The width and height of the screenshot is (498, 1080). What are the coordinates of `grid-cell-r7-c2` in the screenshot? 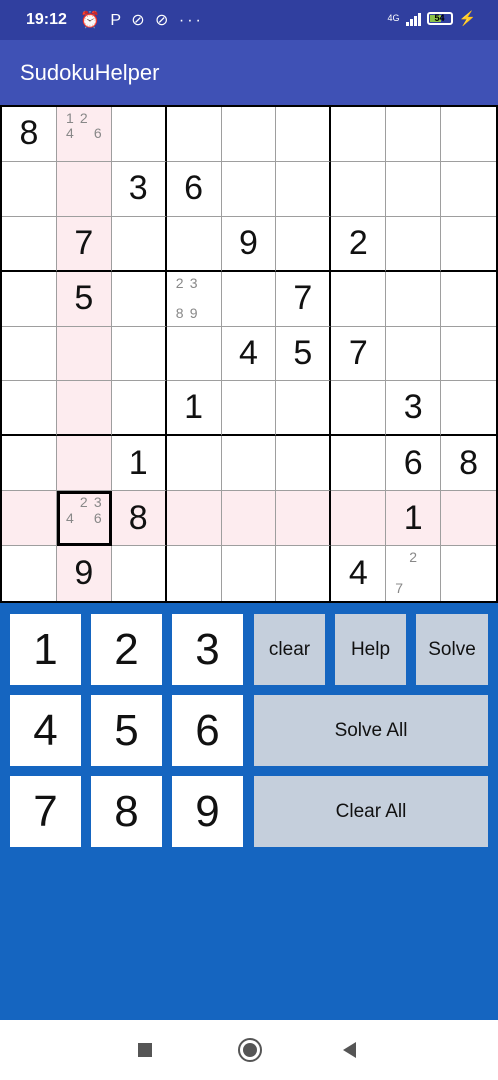 It's located at (84, 464).